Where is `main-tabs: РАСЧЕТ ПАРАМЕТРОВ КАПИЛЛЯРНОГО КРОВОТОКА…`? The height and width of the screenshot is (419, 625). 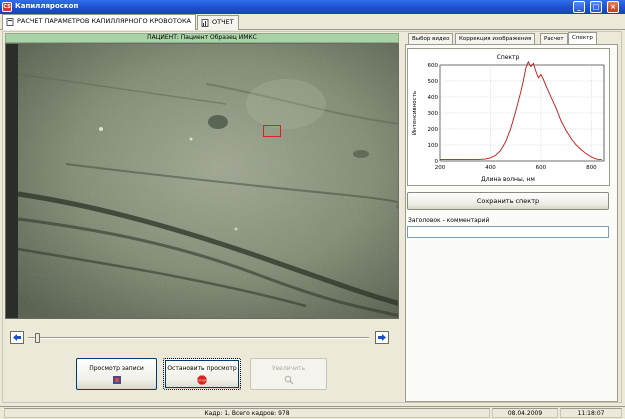
main-tabs: РАСЧЕТ ПАРАМЕТРОВ КАПИЛЛЯРНОГО КРОВОТОКА… is located at coordinates (312, 22).